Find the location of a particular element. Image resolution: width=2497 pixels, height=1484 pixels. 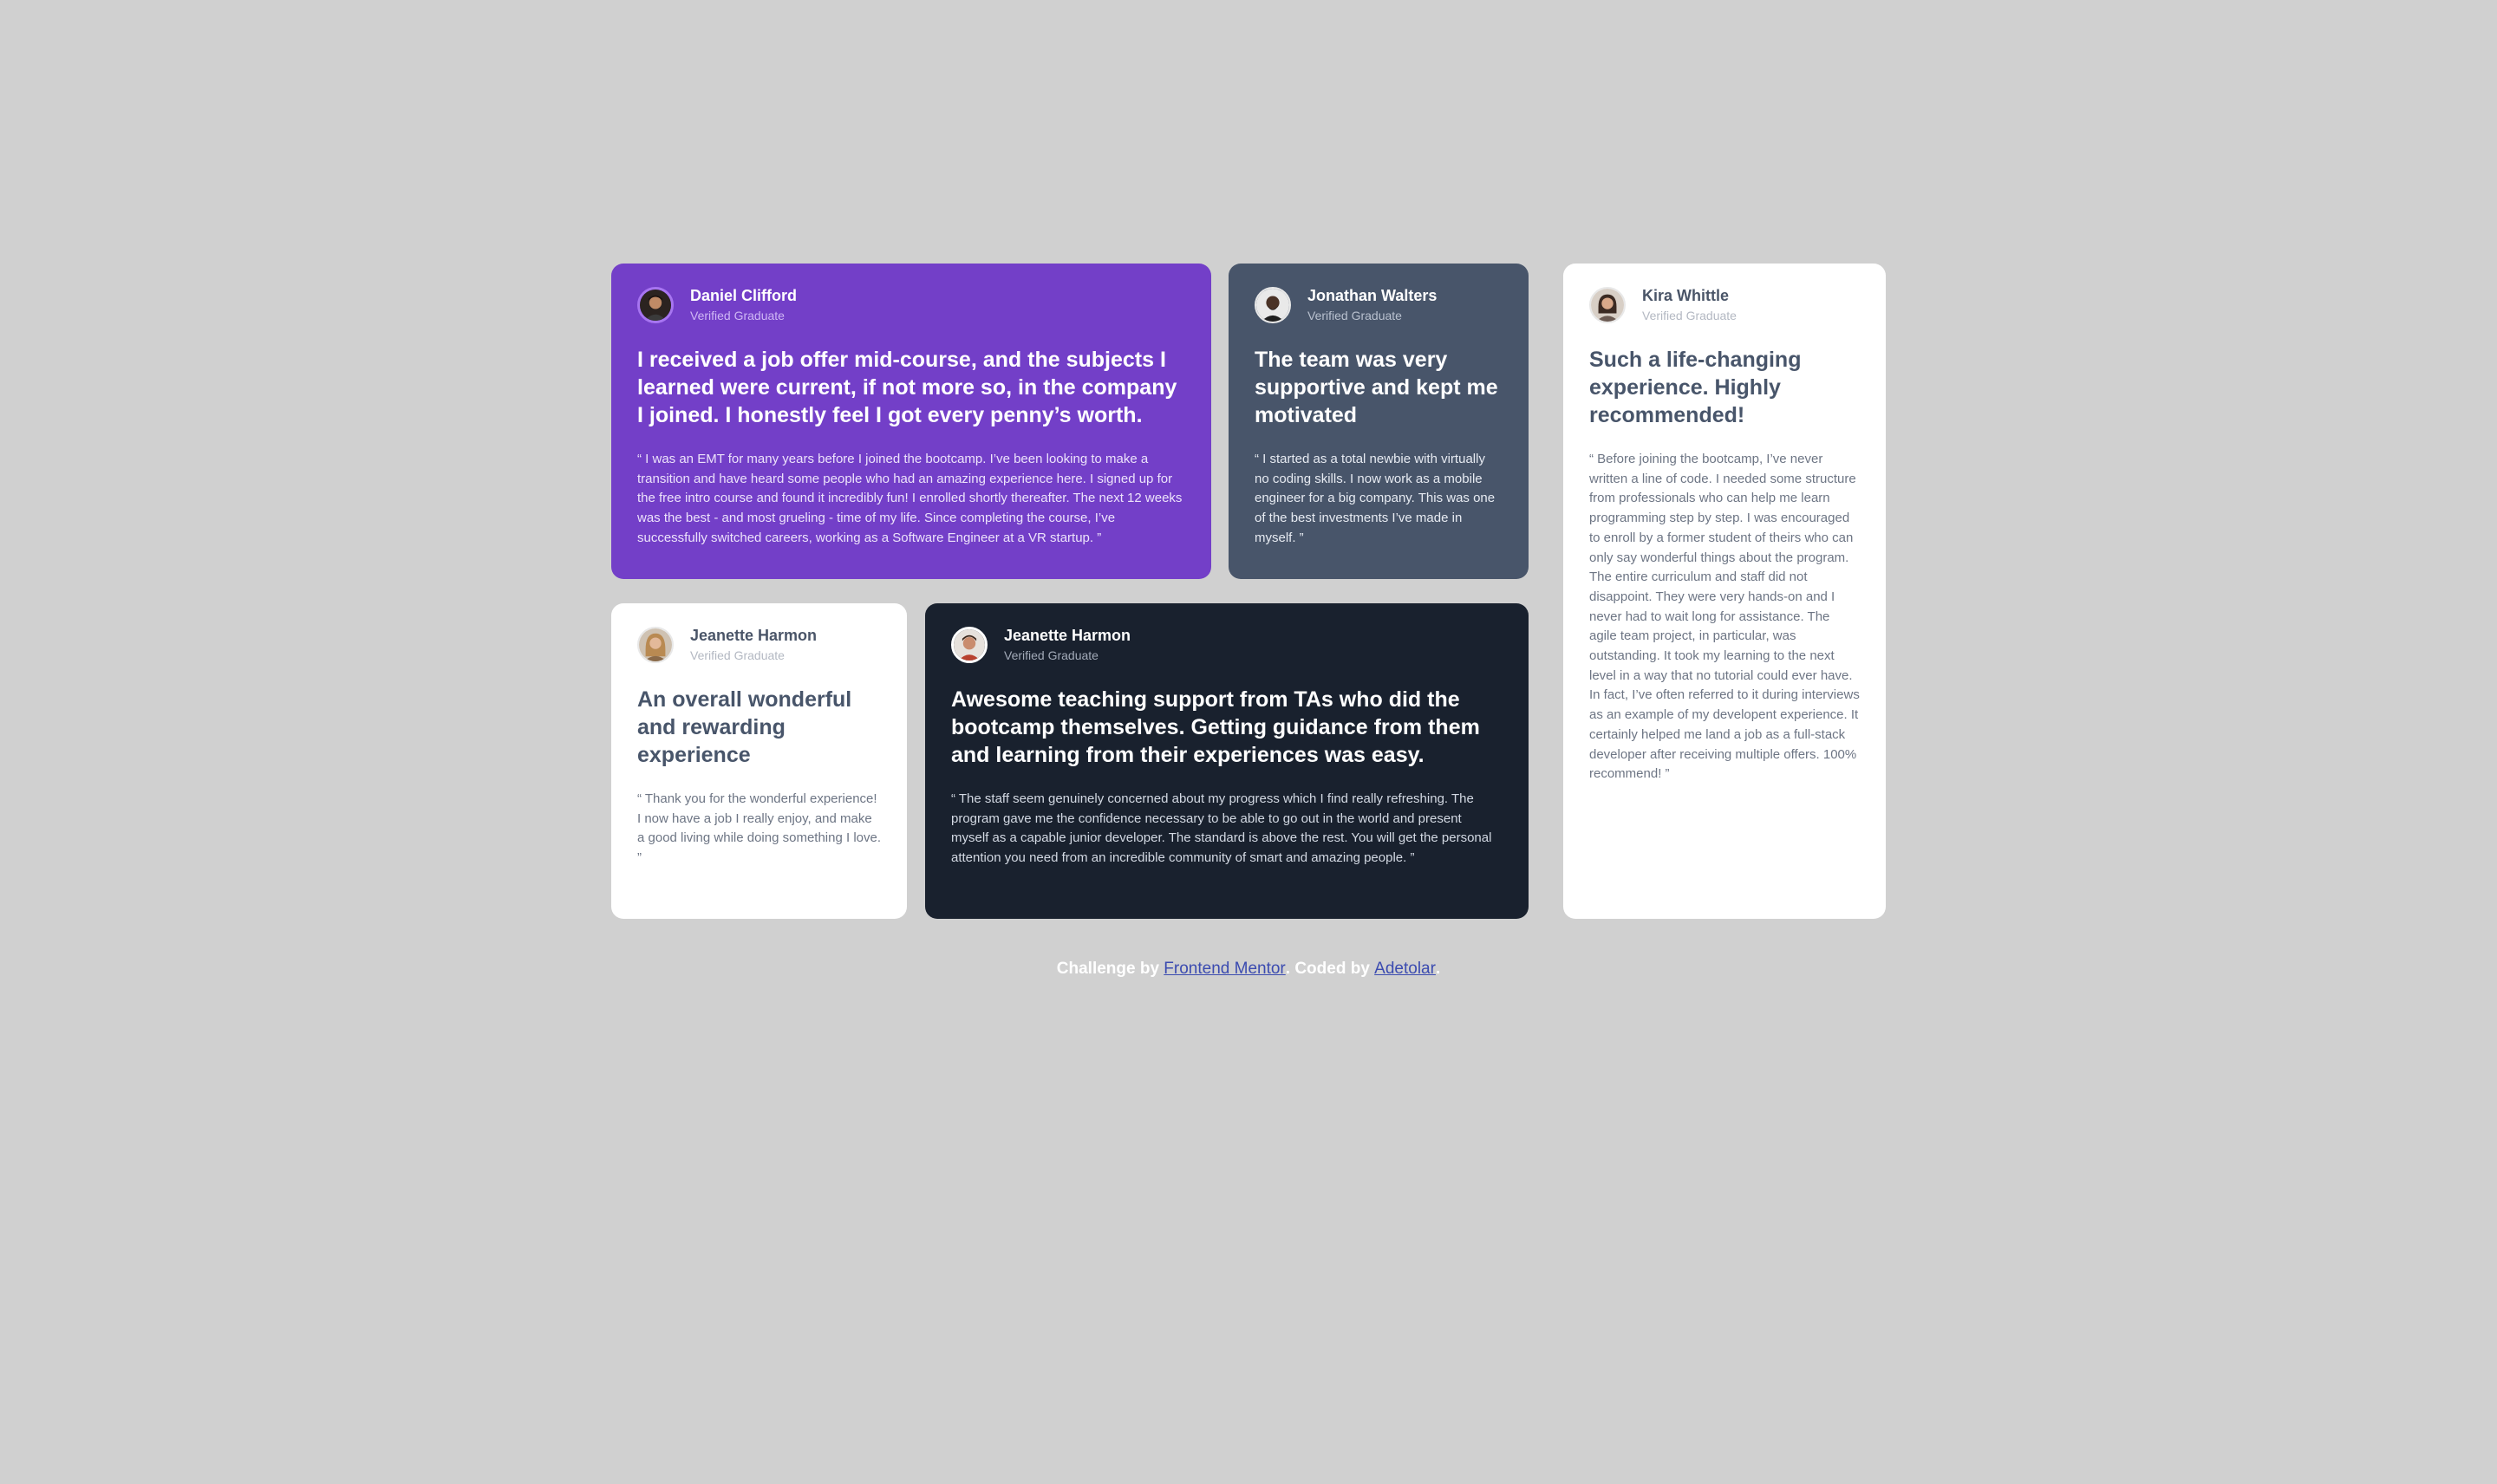

testimonial-header: Jonathan Walters Verified Graduate is located at coordinates (1379, 304).